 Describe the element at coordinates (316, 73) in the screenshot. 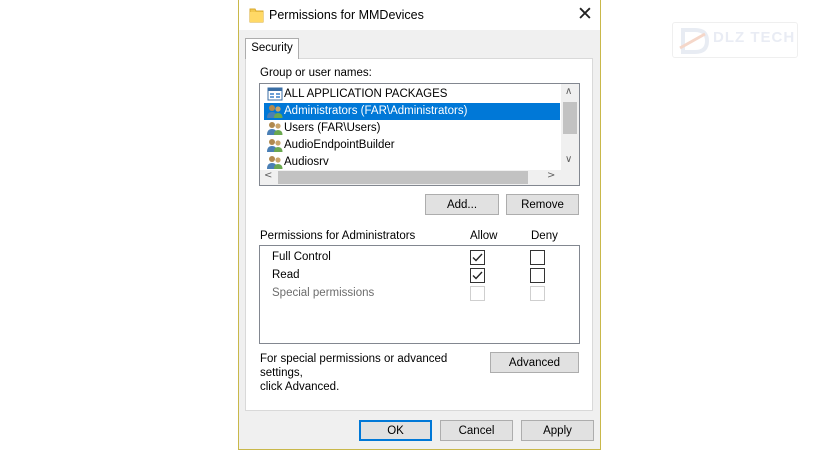

I see `group-names-label: Group or user names:` at that location.